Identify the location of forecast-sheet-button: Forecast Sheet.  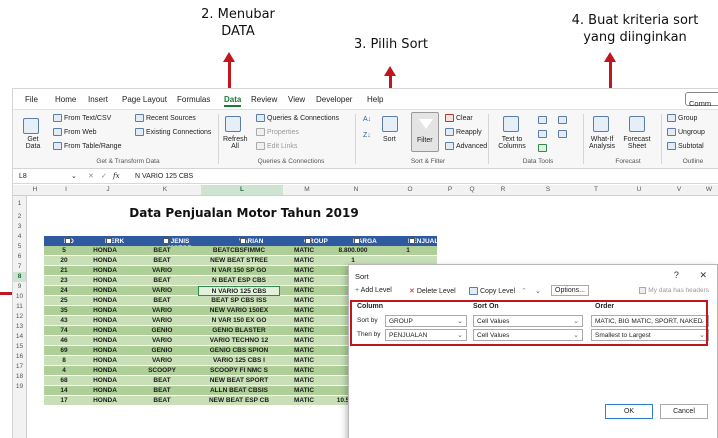
(637, 143).